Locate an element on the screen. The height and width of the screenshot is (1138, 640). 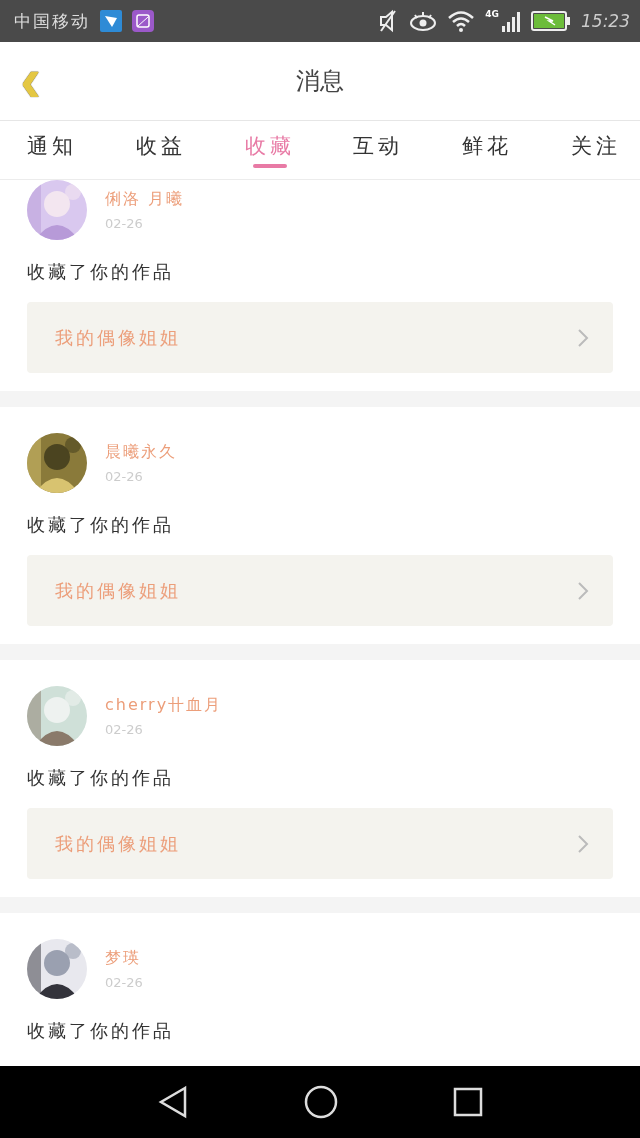
tab: 通知 is located at coordinates (52, 150).